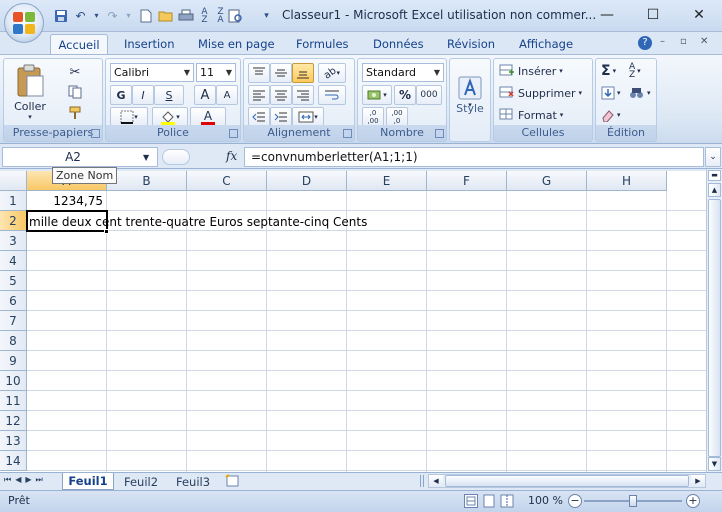 The height and width of the screenshot is (512, 722). I want to click on column-header-h: H, so click(627, 181).